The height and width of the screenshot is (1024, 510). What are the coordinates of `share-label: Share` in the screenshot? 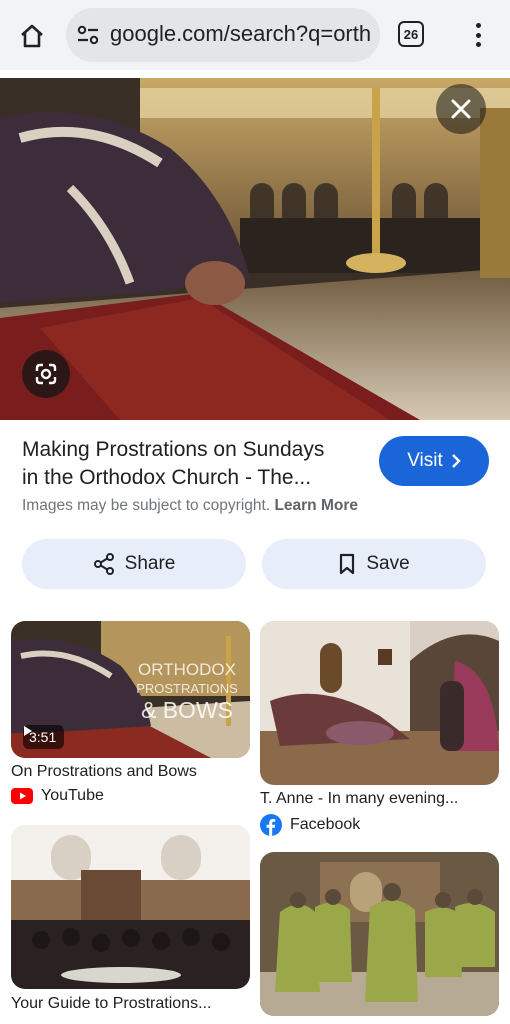 It's located at (150, 563).